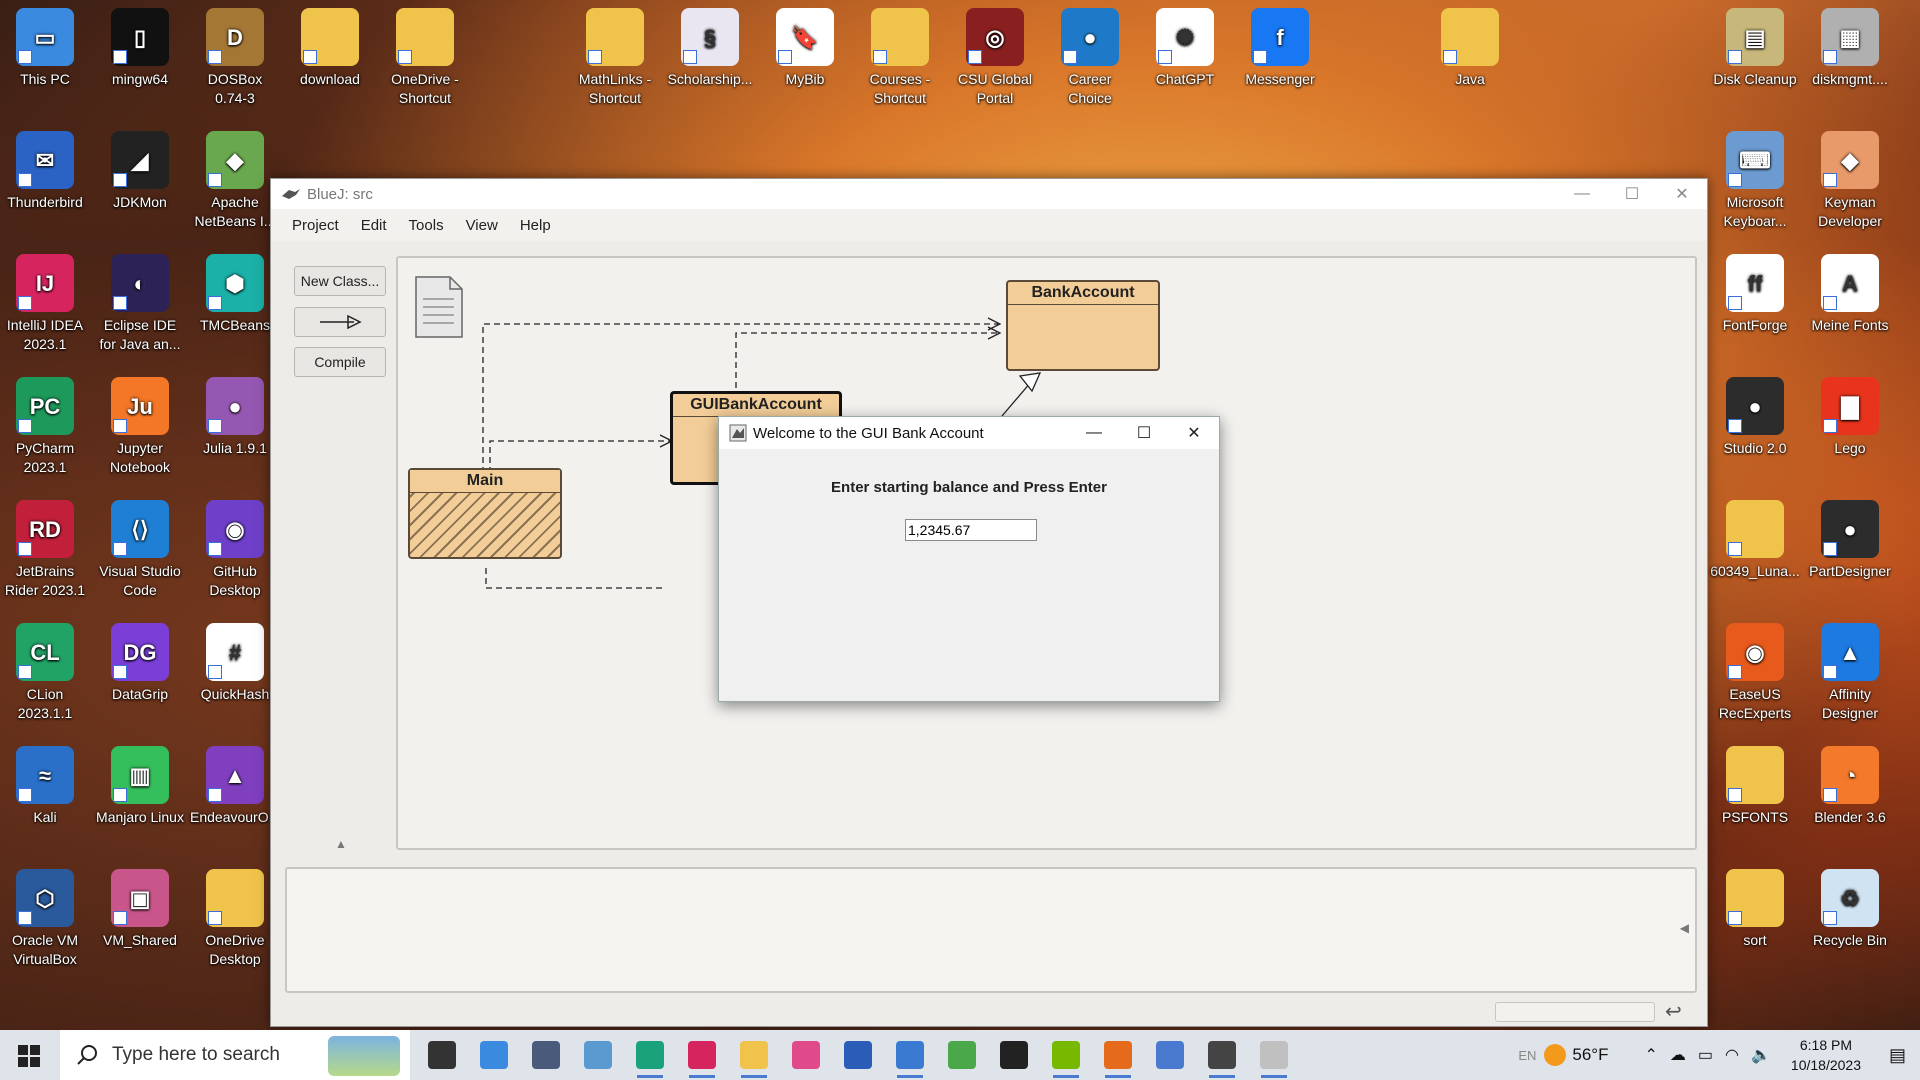 This screenshot has width=1920, height=1080. I want to click on battery-icon: ▭, so click(1705, 1055).